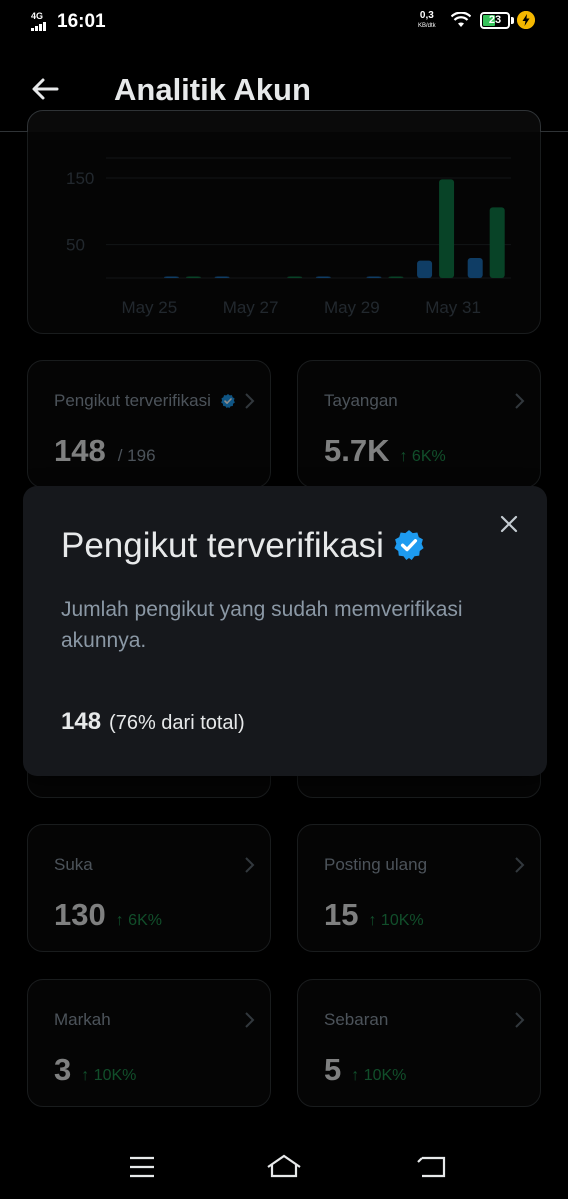 This screenshot has height=1199, width=568. What do you see at coordinates (341, 914) in the screenshot?
I see `stat-number: 15` at bounding box center [341, 914].